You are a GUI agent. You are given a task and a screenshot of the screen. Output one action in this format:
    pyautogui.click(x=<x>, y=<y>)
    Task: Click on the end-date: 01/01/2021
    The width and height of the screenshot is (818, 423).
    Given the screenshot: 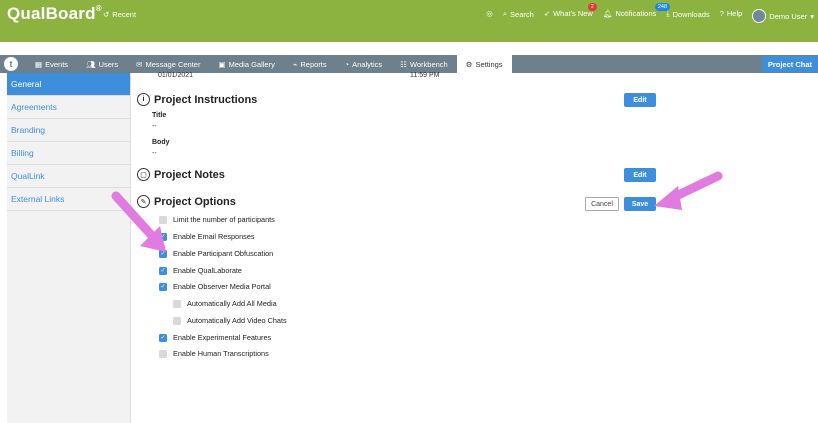 What is the action you would take?
    pyautogui.click(x=176, y=75)
    